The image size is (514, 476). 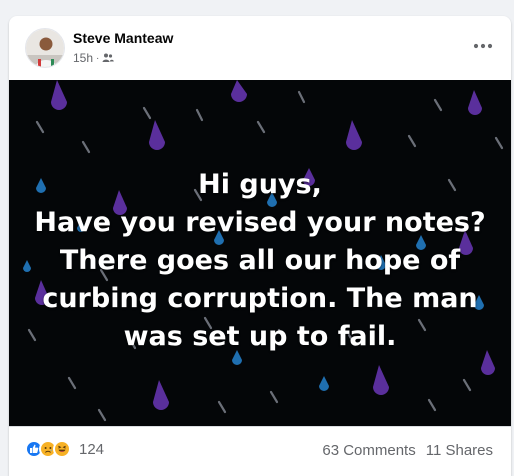 I want to click on friends-icon, so click(x=108, y=58).